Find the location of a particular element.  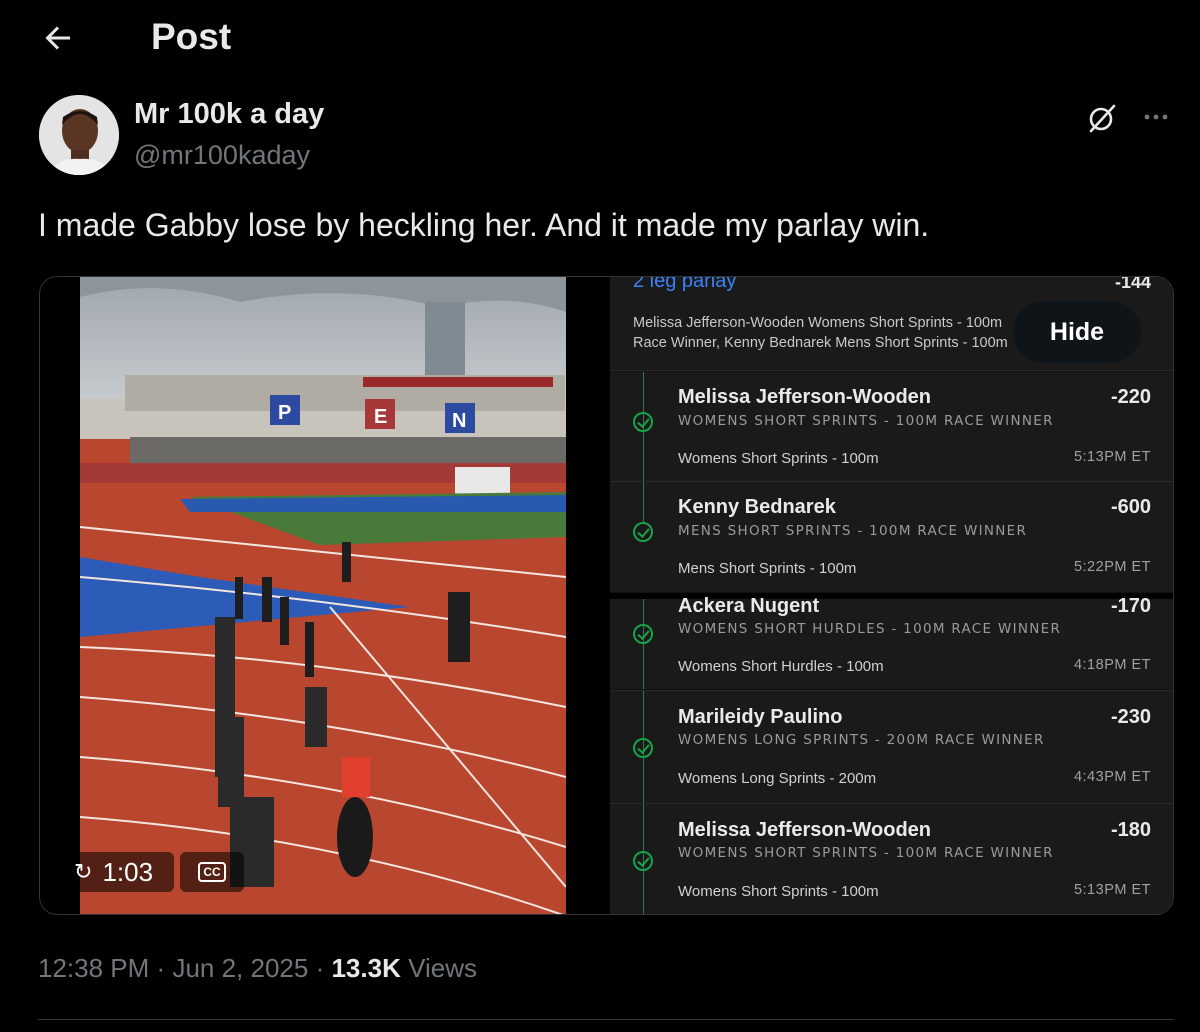

top-bar: Post is located at coordinates (600, 38).